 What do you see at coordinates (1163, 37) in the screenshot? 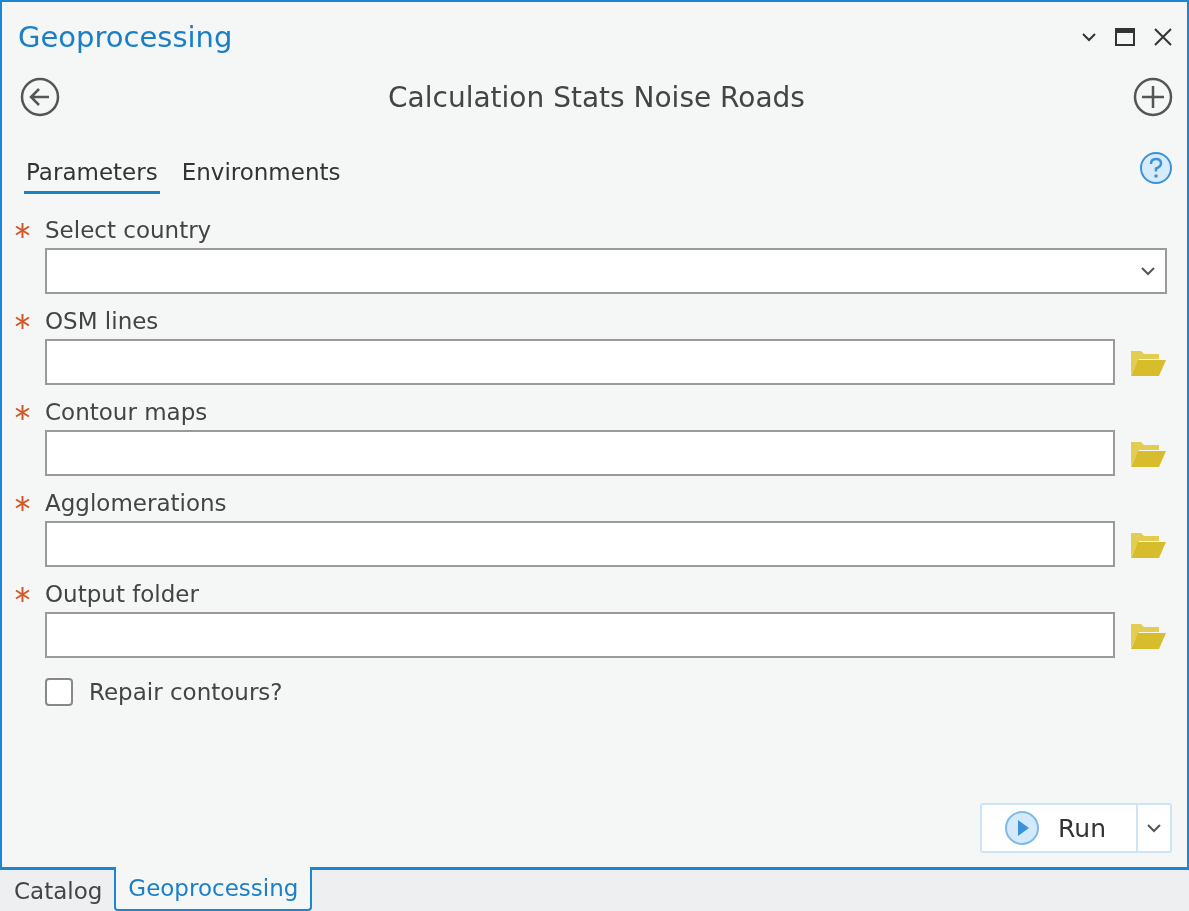
I see `close-icon` at bounding box center [1163, 37].